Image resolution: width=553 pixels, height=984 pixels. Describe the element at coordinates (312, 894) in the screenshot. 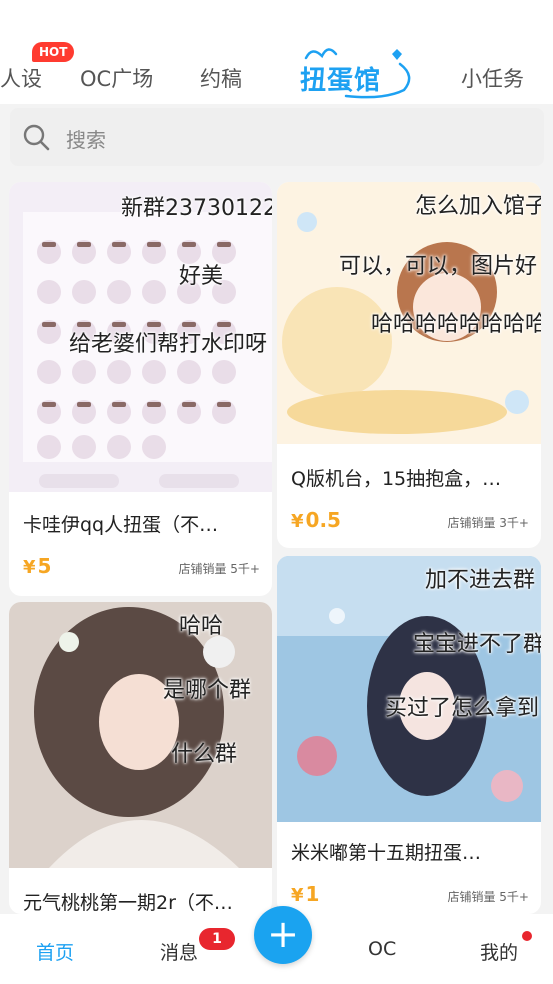

I see `price-value: 1` at that location.